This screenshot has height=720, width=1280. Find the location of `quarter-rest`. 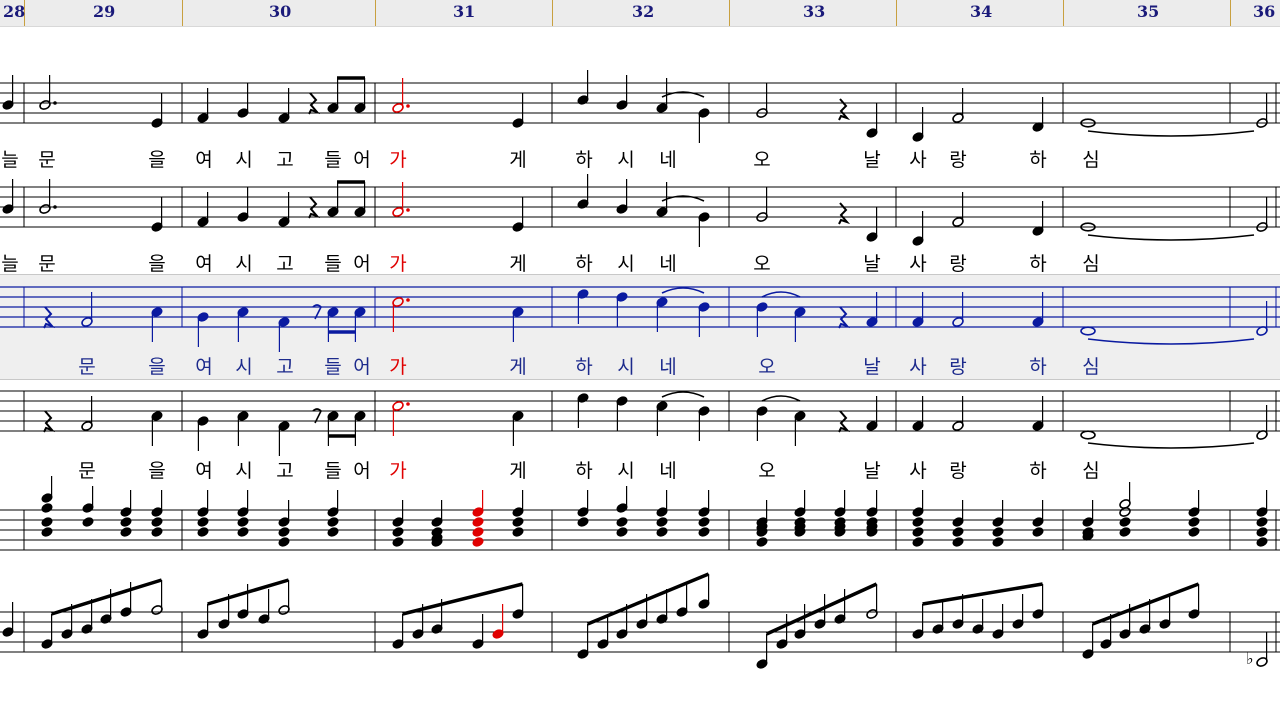

quarter-rest is located at coordinates (844, 213).